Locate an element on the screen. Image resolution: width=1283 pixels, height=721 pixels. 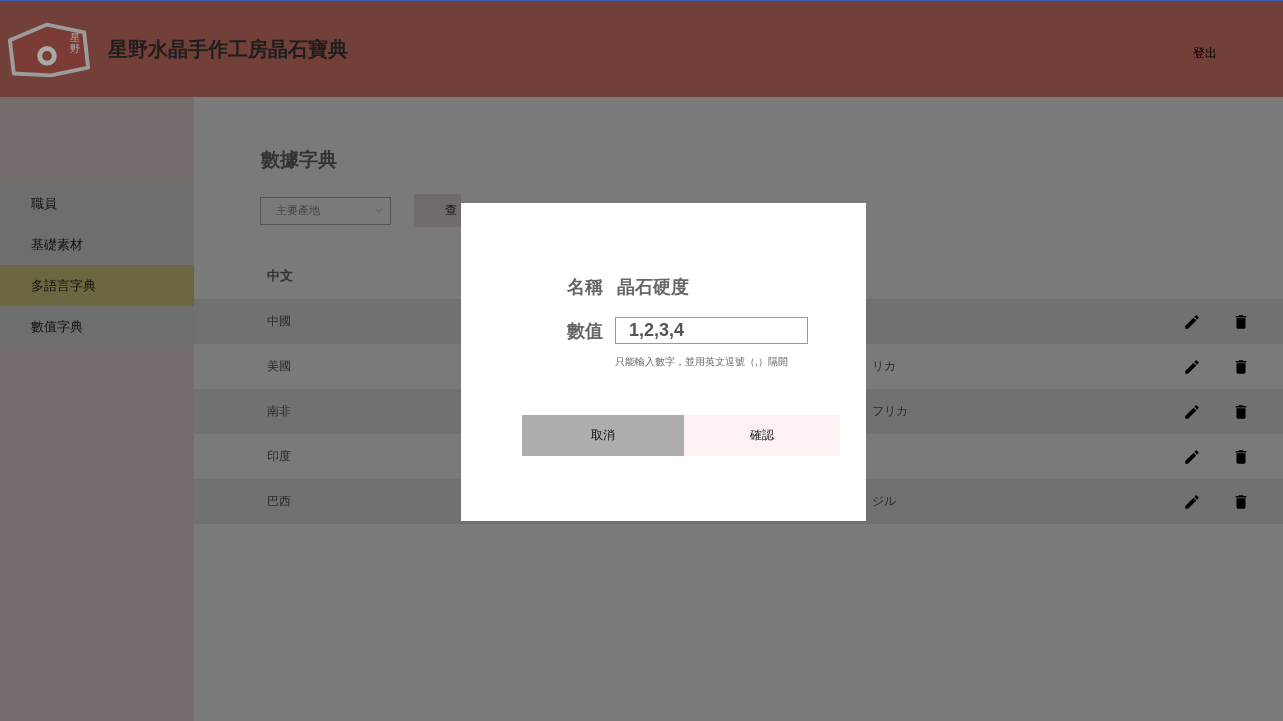
sidebar-item: 職員 is located at coordinates (97, 203).